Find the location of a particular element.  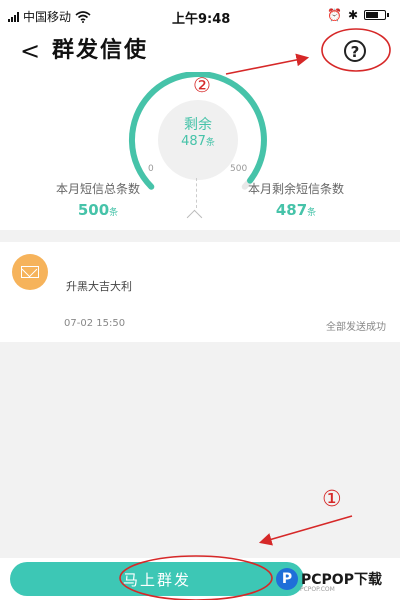

section-gap is located at coordinates (200, 236).